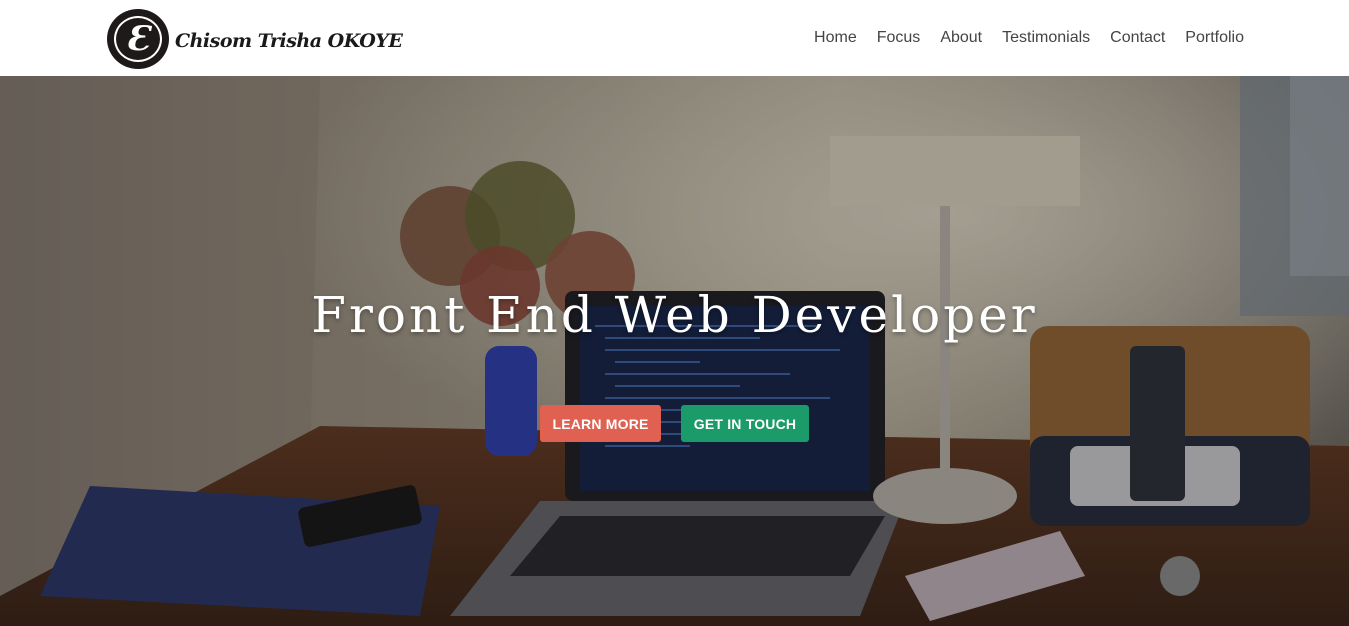 This screenshot has height=626, width=1349. What do you see at coordinates (835, 38) in the screenshot?
I see `nav-item-home: Home` at bounding box center [835, 38].